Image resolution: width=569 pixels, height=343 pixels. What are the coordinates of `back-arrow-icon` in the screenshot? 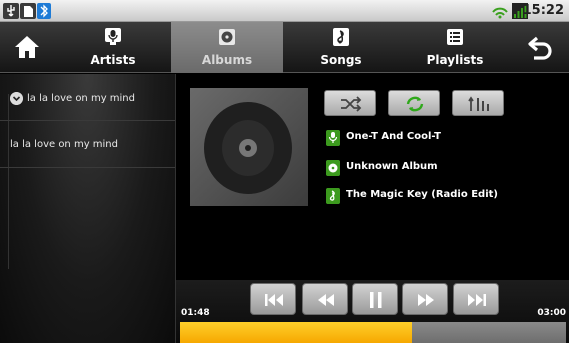 It's located at (540, 48).